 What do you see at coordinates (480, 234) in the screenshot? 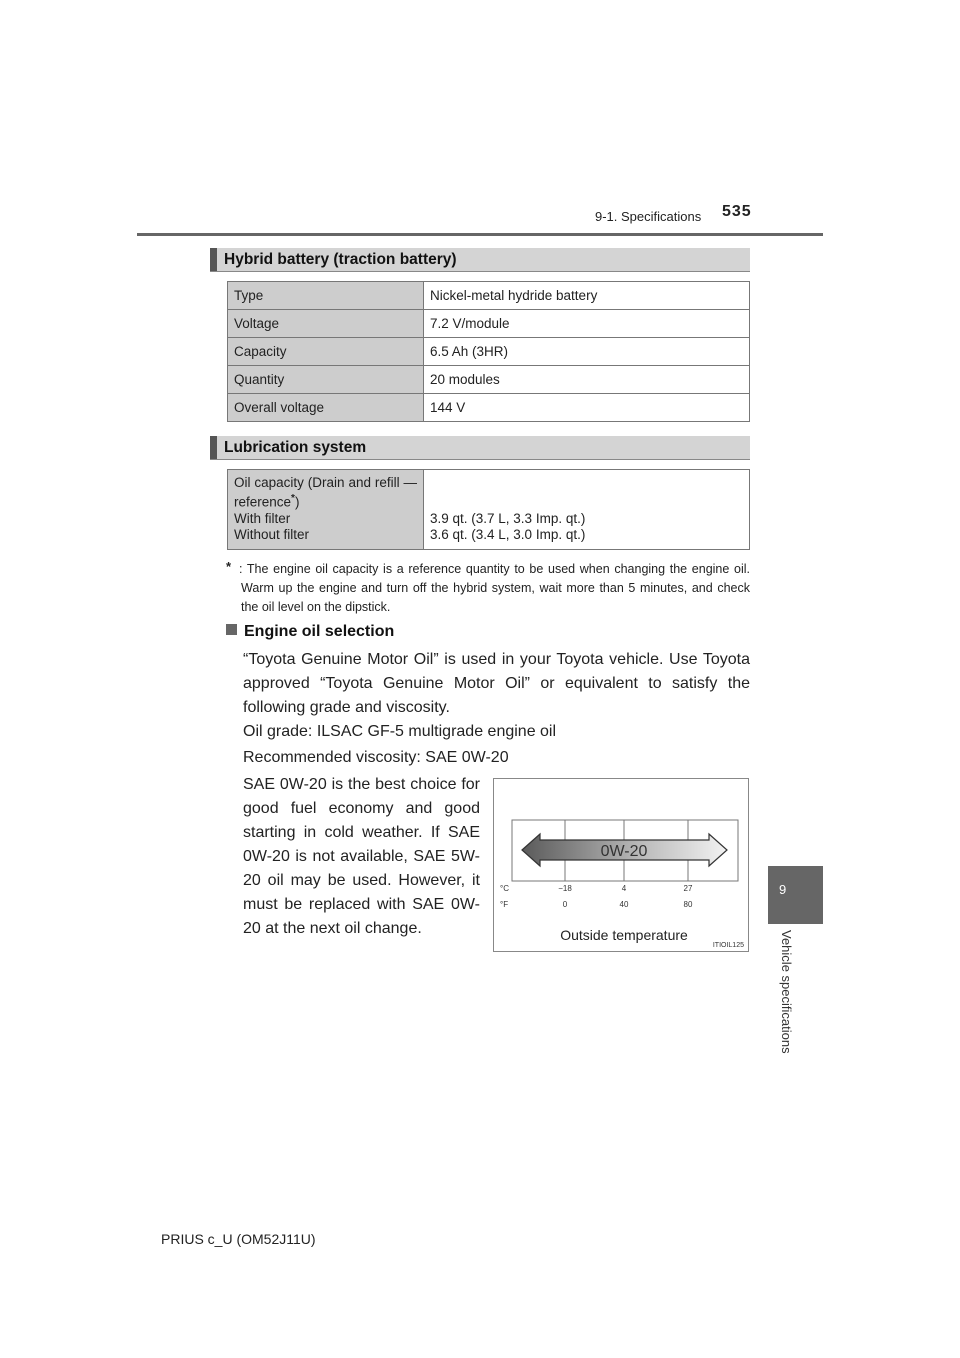
I see `header-divider` at bounding box center [480, 234].